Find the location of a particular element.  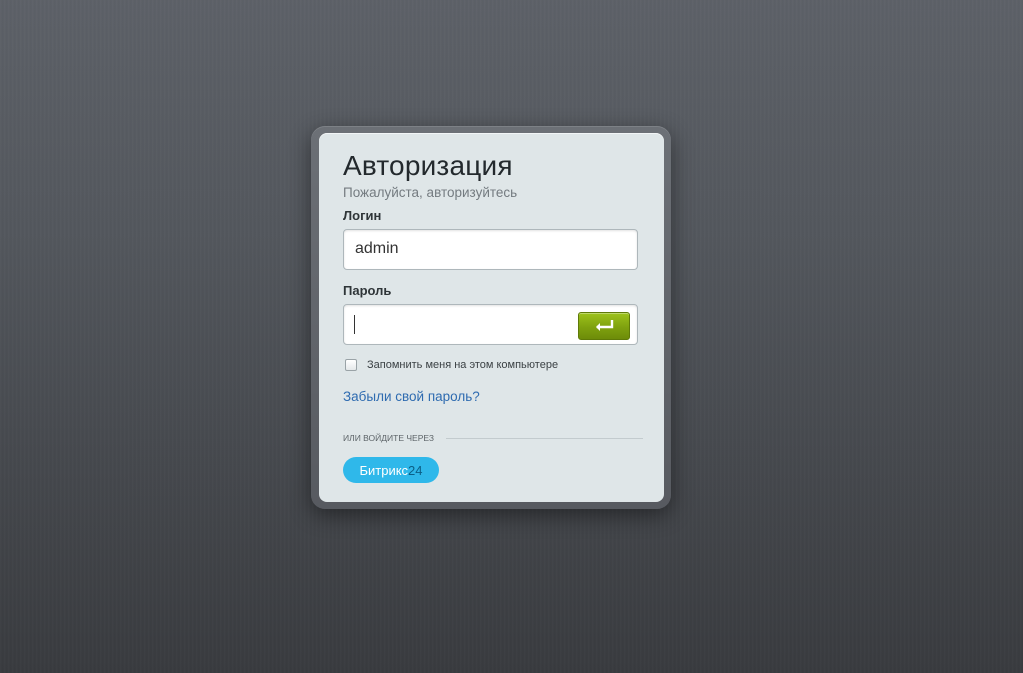

page-title: Авторизация is located at coordinates (428, 165).